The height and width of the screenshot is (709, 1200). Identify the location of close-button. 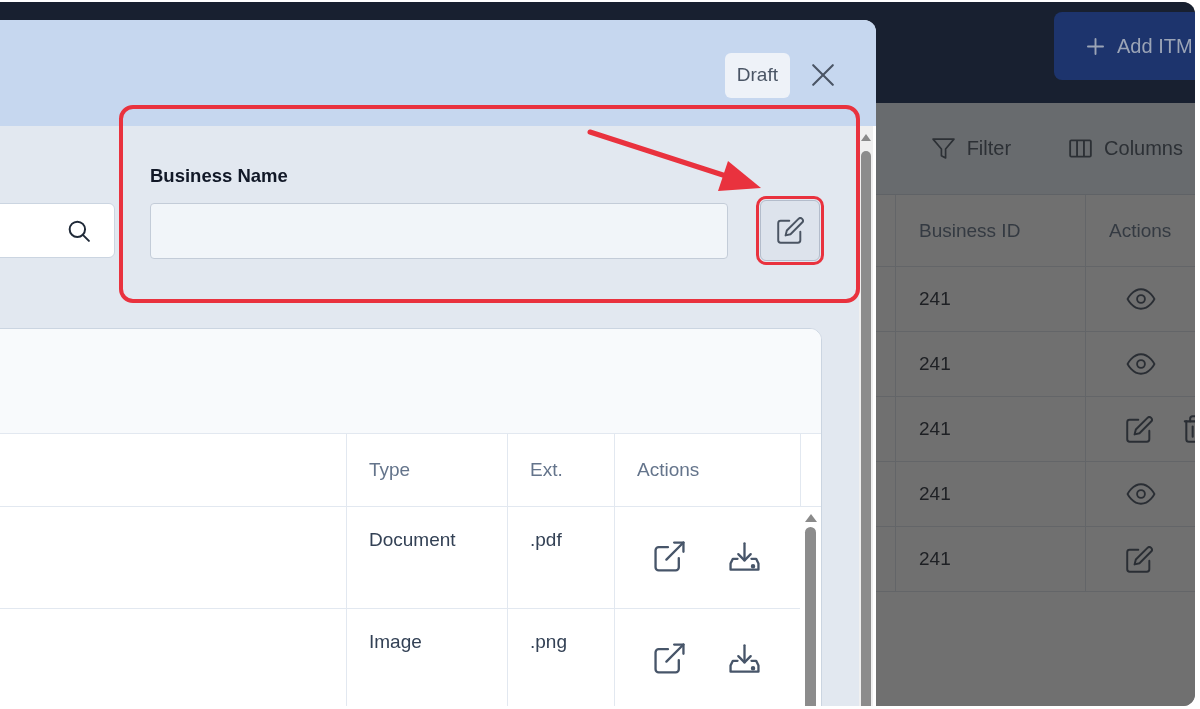
(823, 75).